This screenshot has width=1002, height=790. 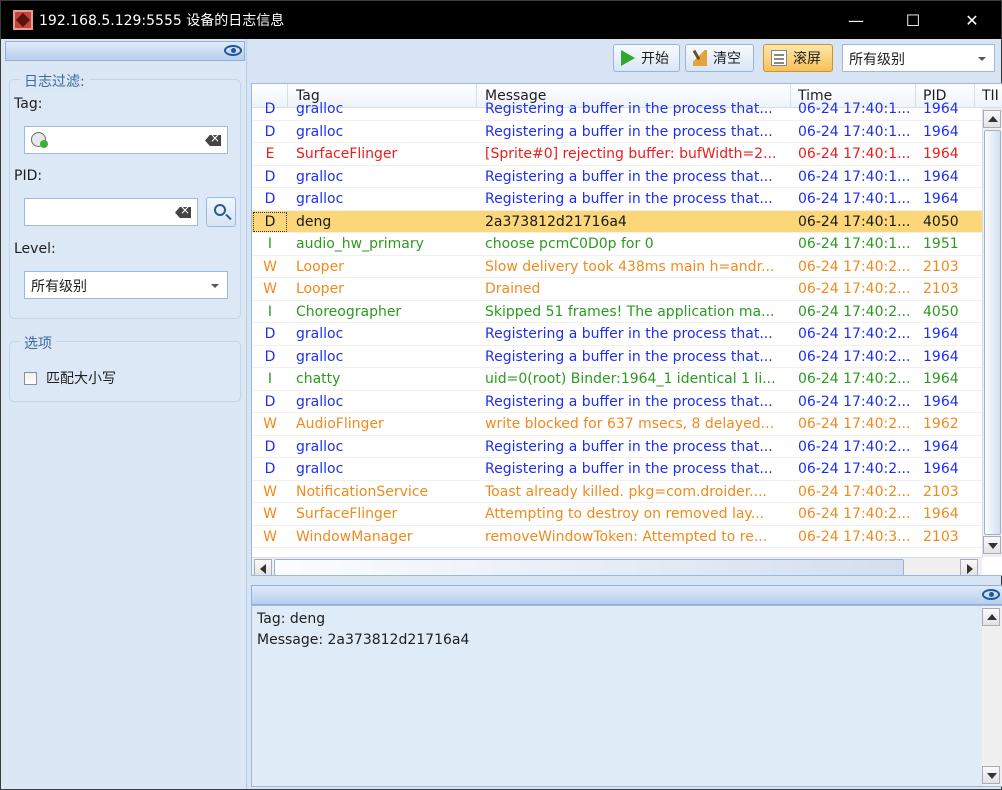 What do you see at coordinates (215, 286) in the screenshot?
I see `chevron-down-icon` at bounding box center [215, 286].